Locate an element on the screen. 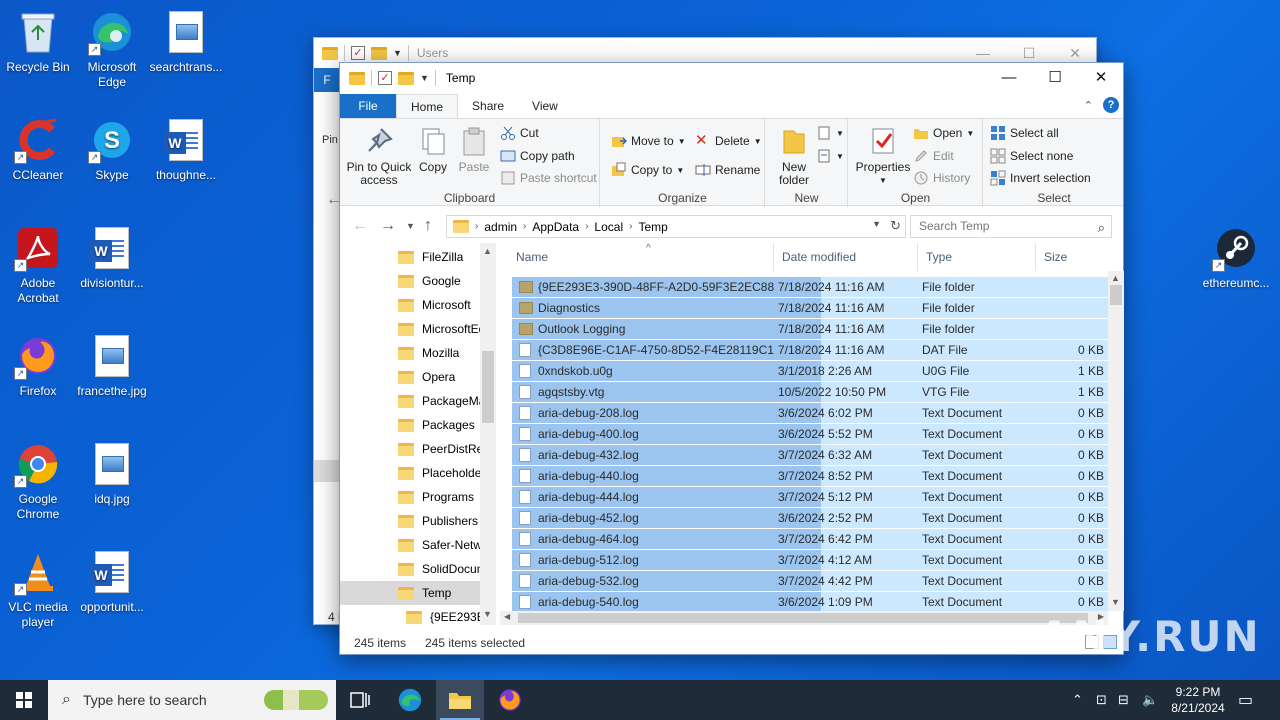  new-item-button: ▼ is located at coordinates (830, 133).